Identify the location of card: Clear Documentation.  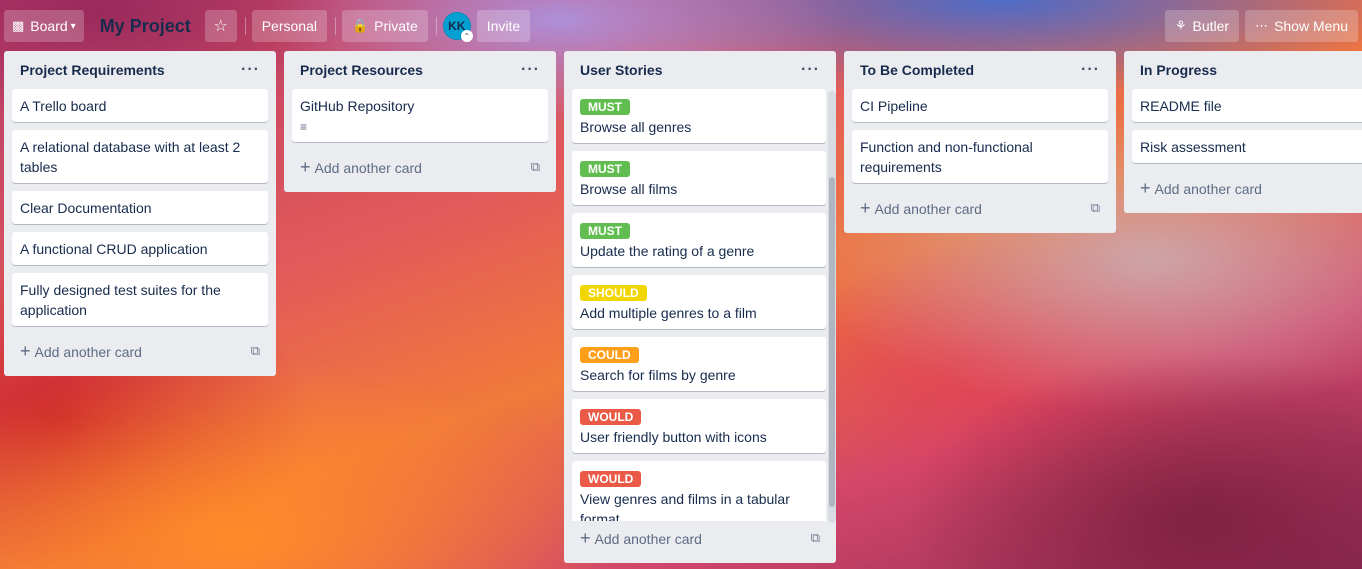
(140, 207).